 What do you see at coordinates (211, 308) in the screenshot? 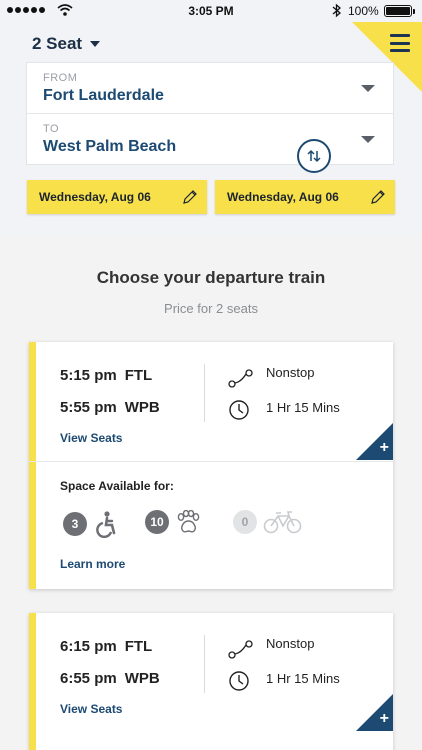
I see `price-subtitle: Price for 2 seats` at bounding box center [211, 308].